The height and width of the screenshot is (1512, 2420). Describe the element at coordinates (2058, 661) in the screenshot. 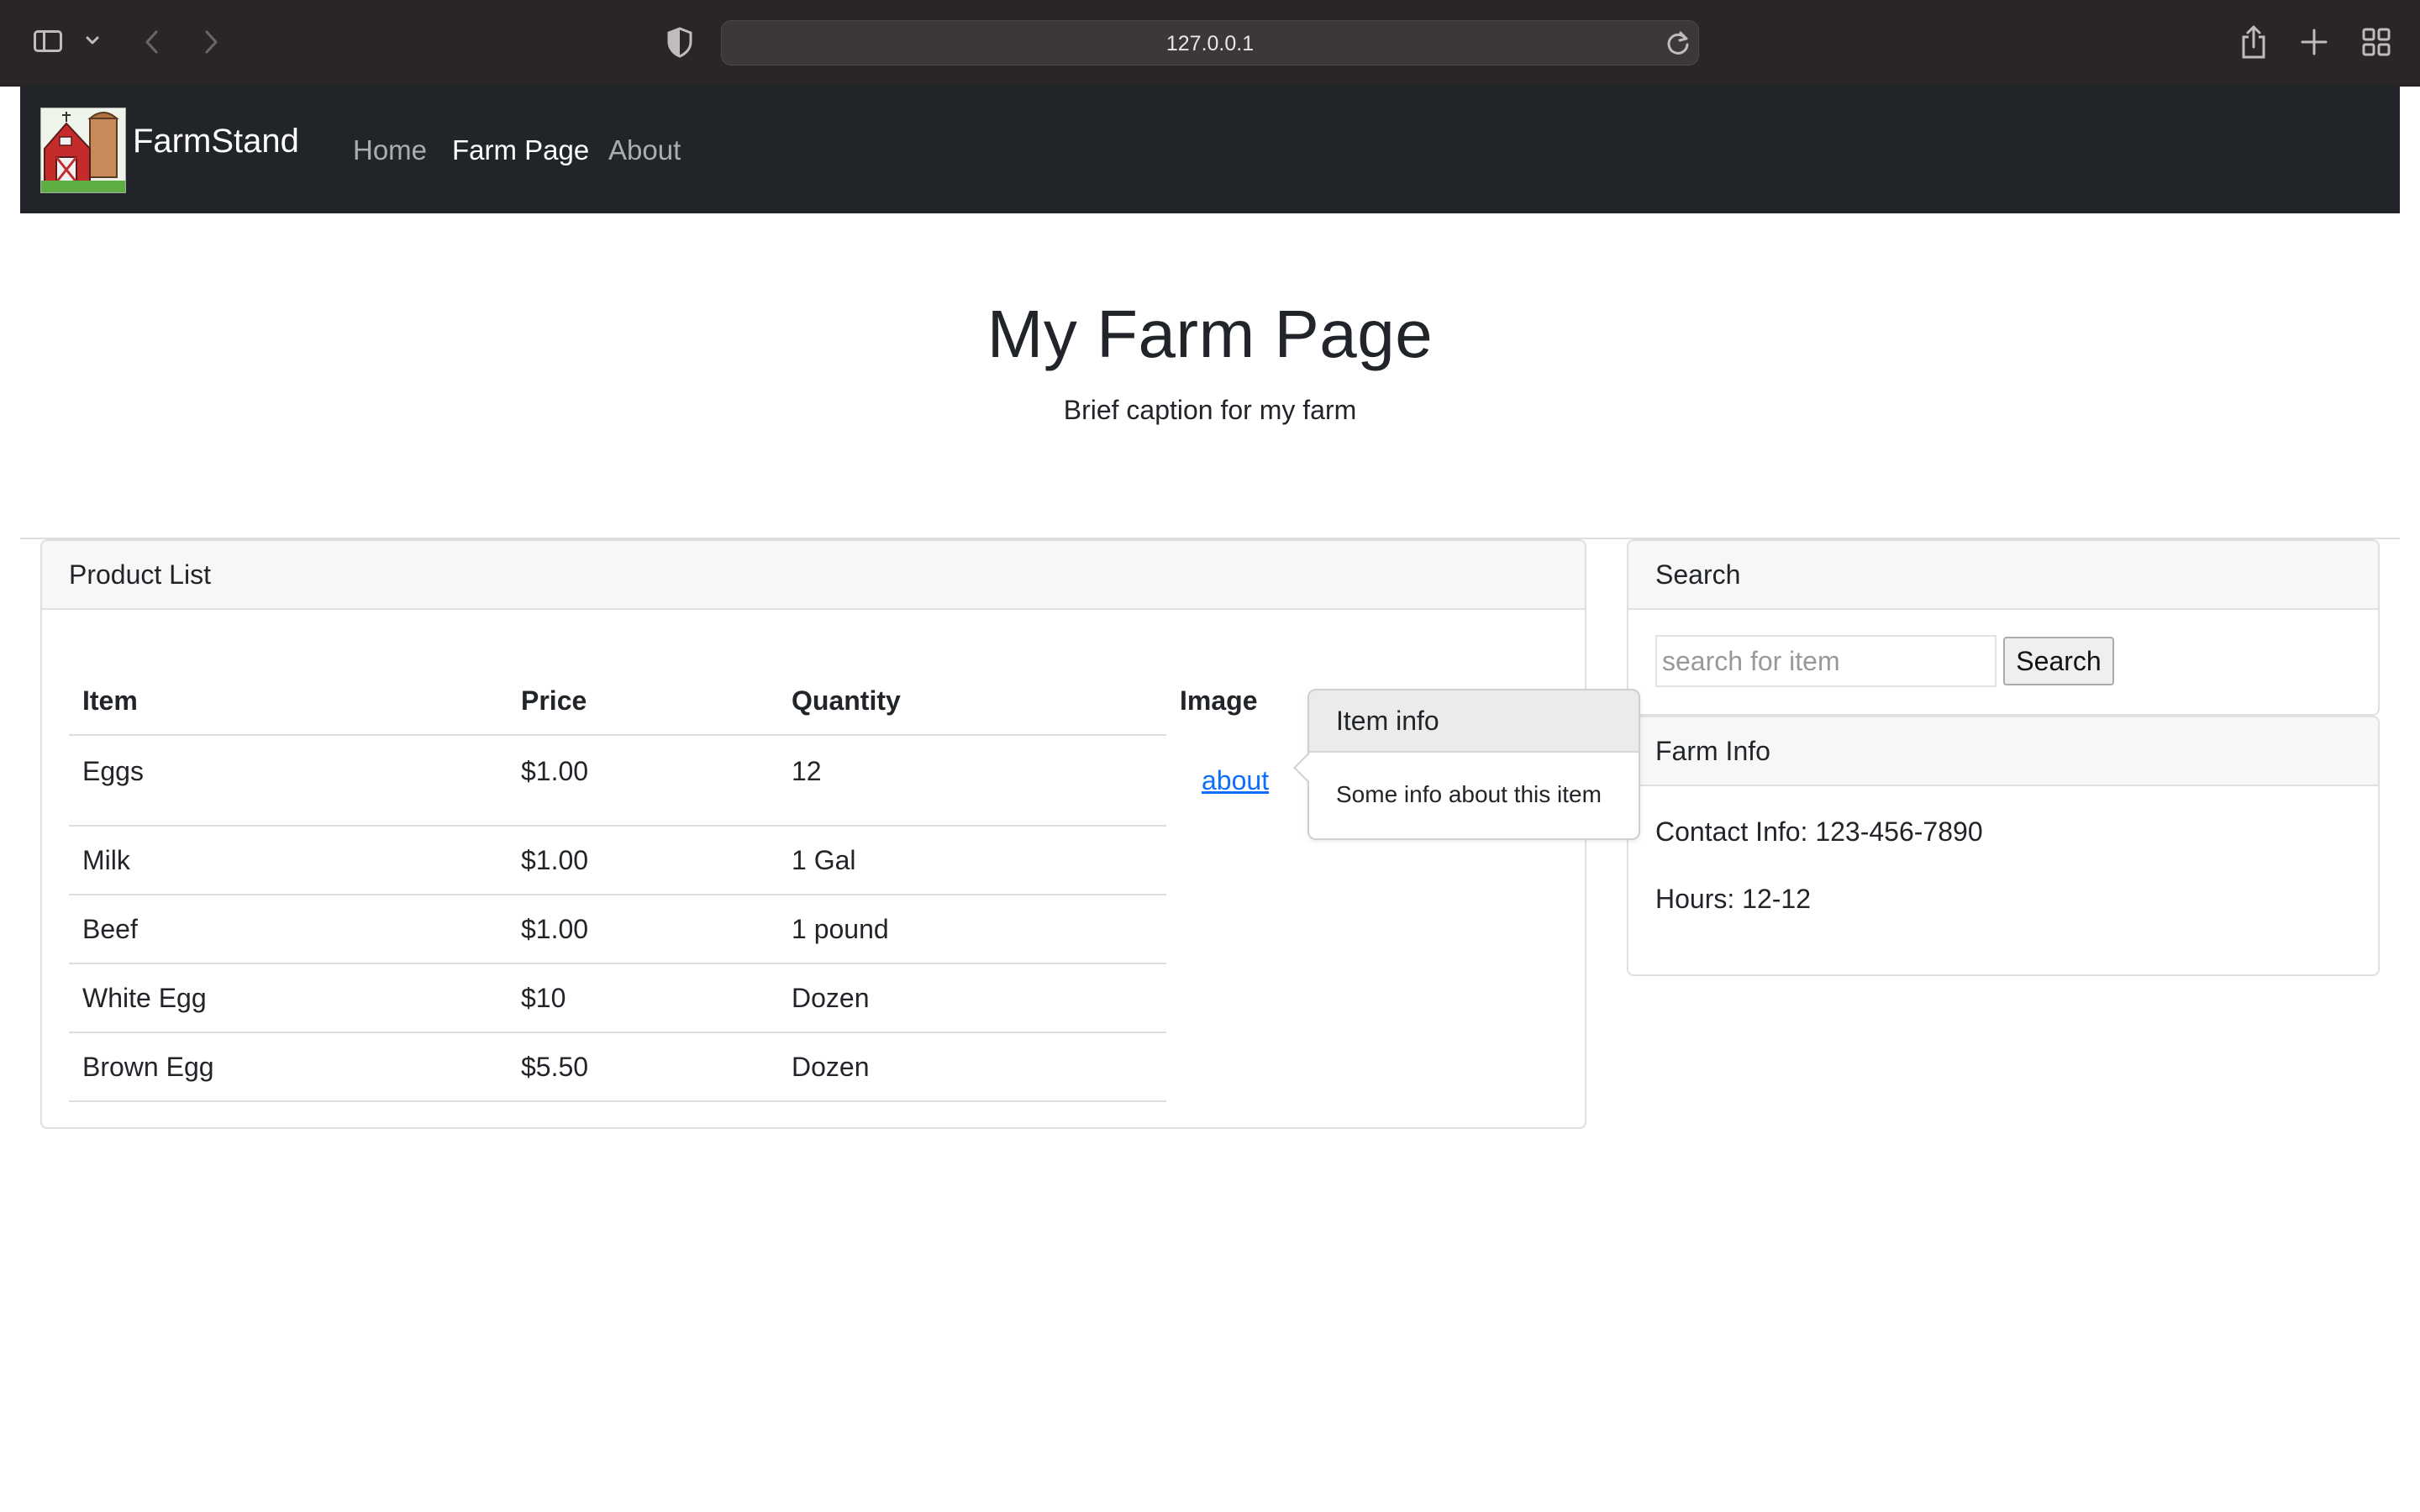

I see `search-button: Search` at that location.